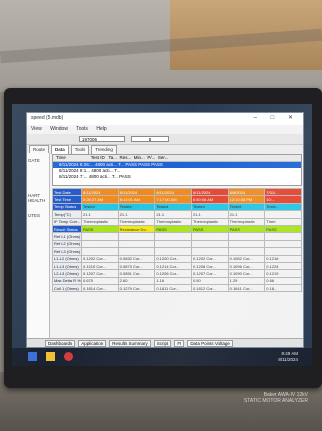 This screenshot has height=431, width=322. I want to click on col-test-id: Test ID, so click(98, 157).